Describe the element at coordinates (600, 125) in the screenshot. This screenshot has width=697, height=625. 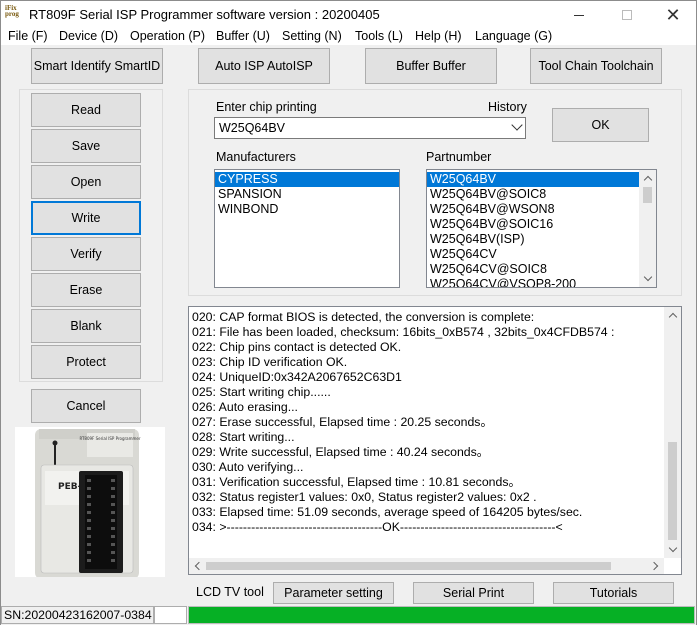
I see `ok-button: OK` at that location.